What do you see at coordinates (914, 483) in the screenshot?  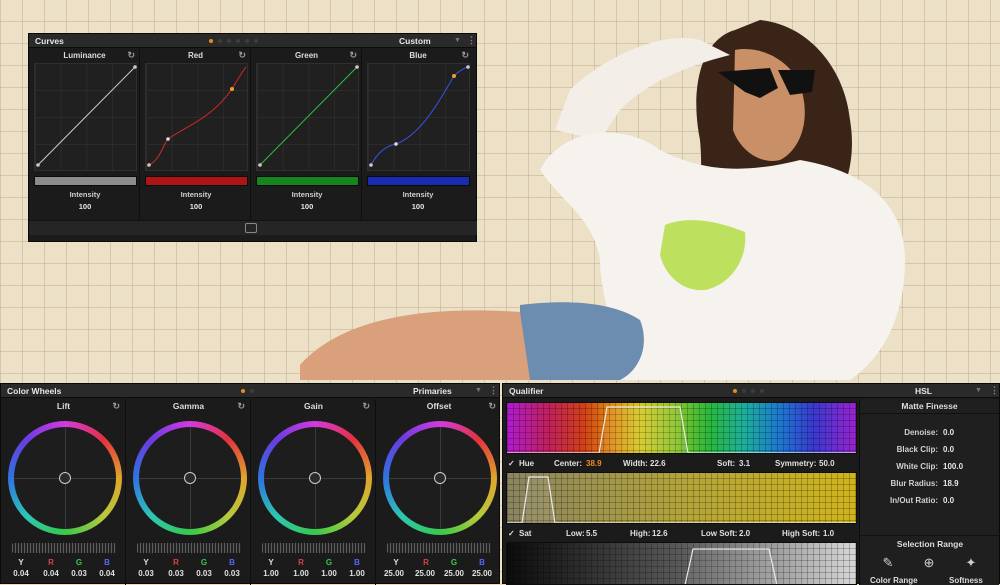 I see `blur-radius-label: Blur Radius:` at bounding box center [914, 483].